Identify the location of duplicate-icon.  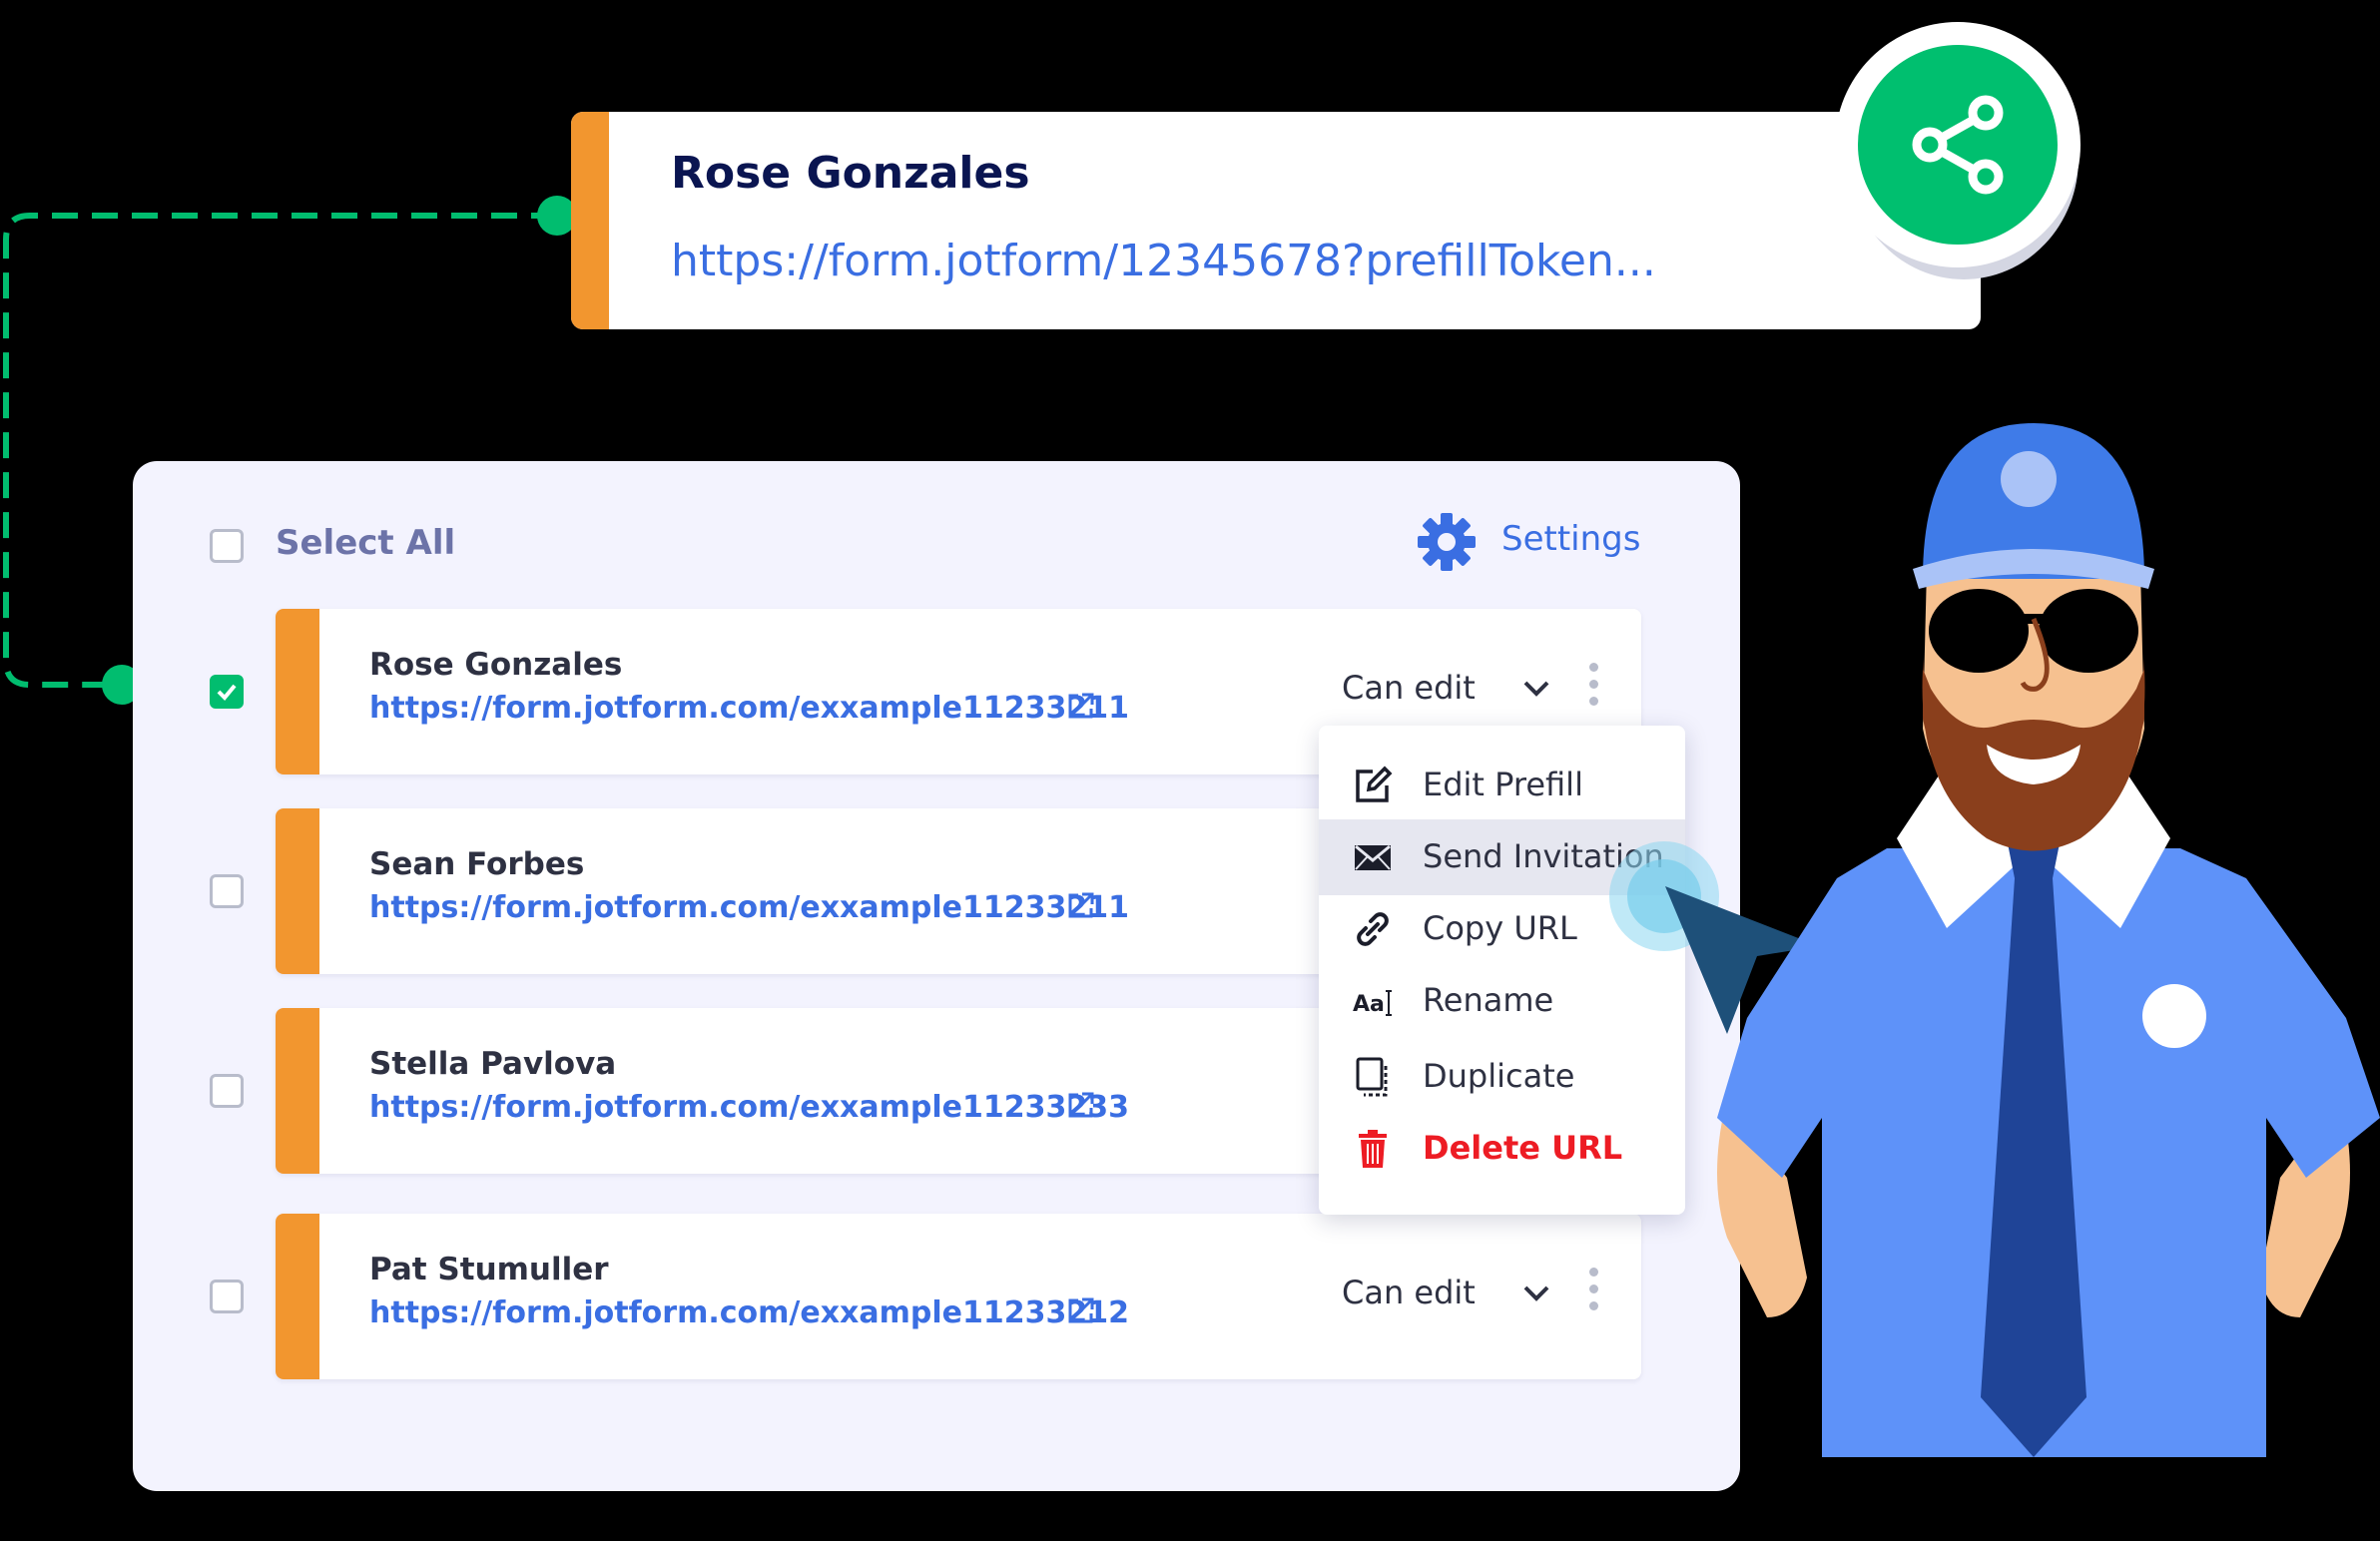
(1372, 1077).